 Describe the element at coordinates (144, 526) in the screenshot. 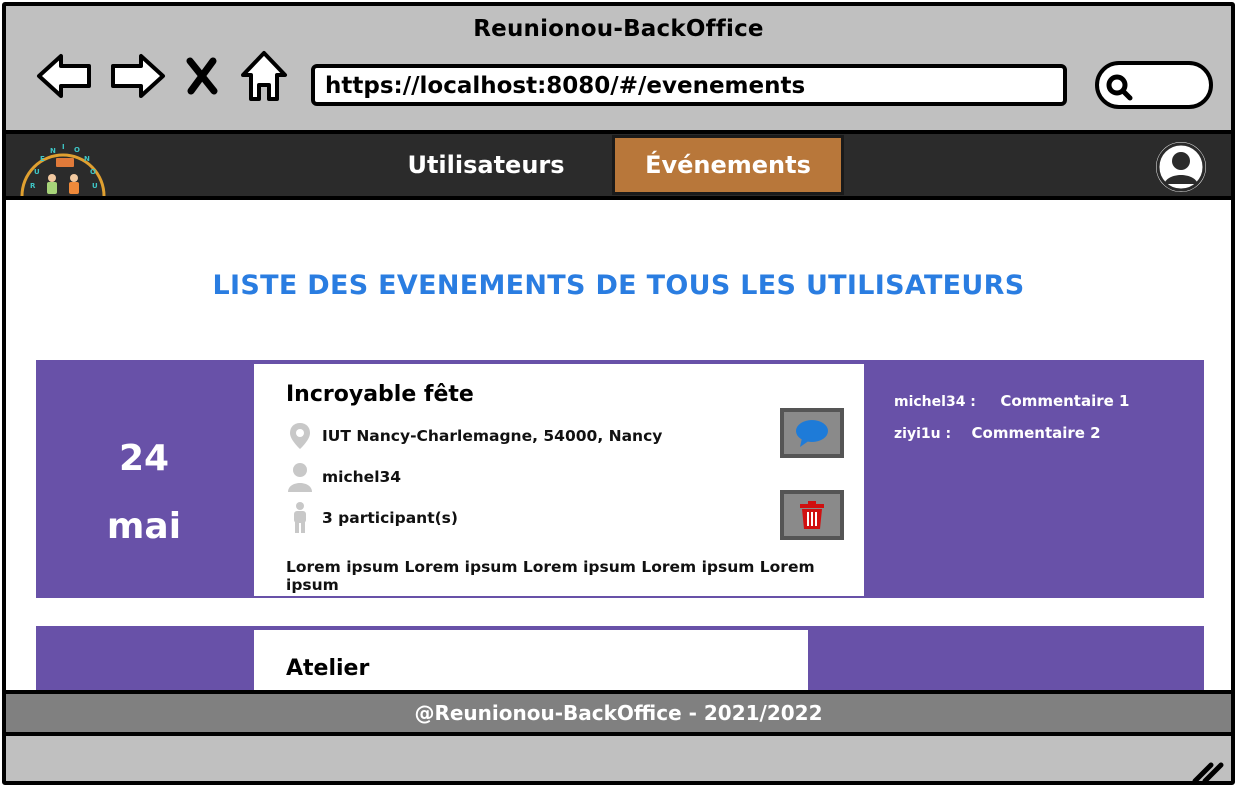

I see `event-month: mai` at that location.